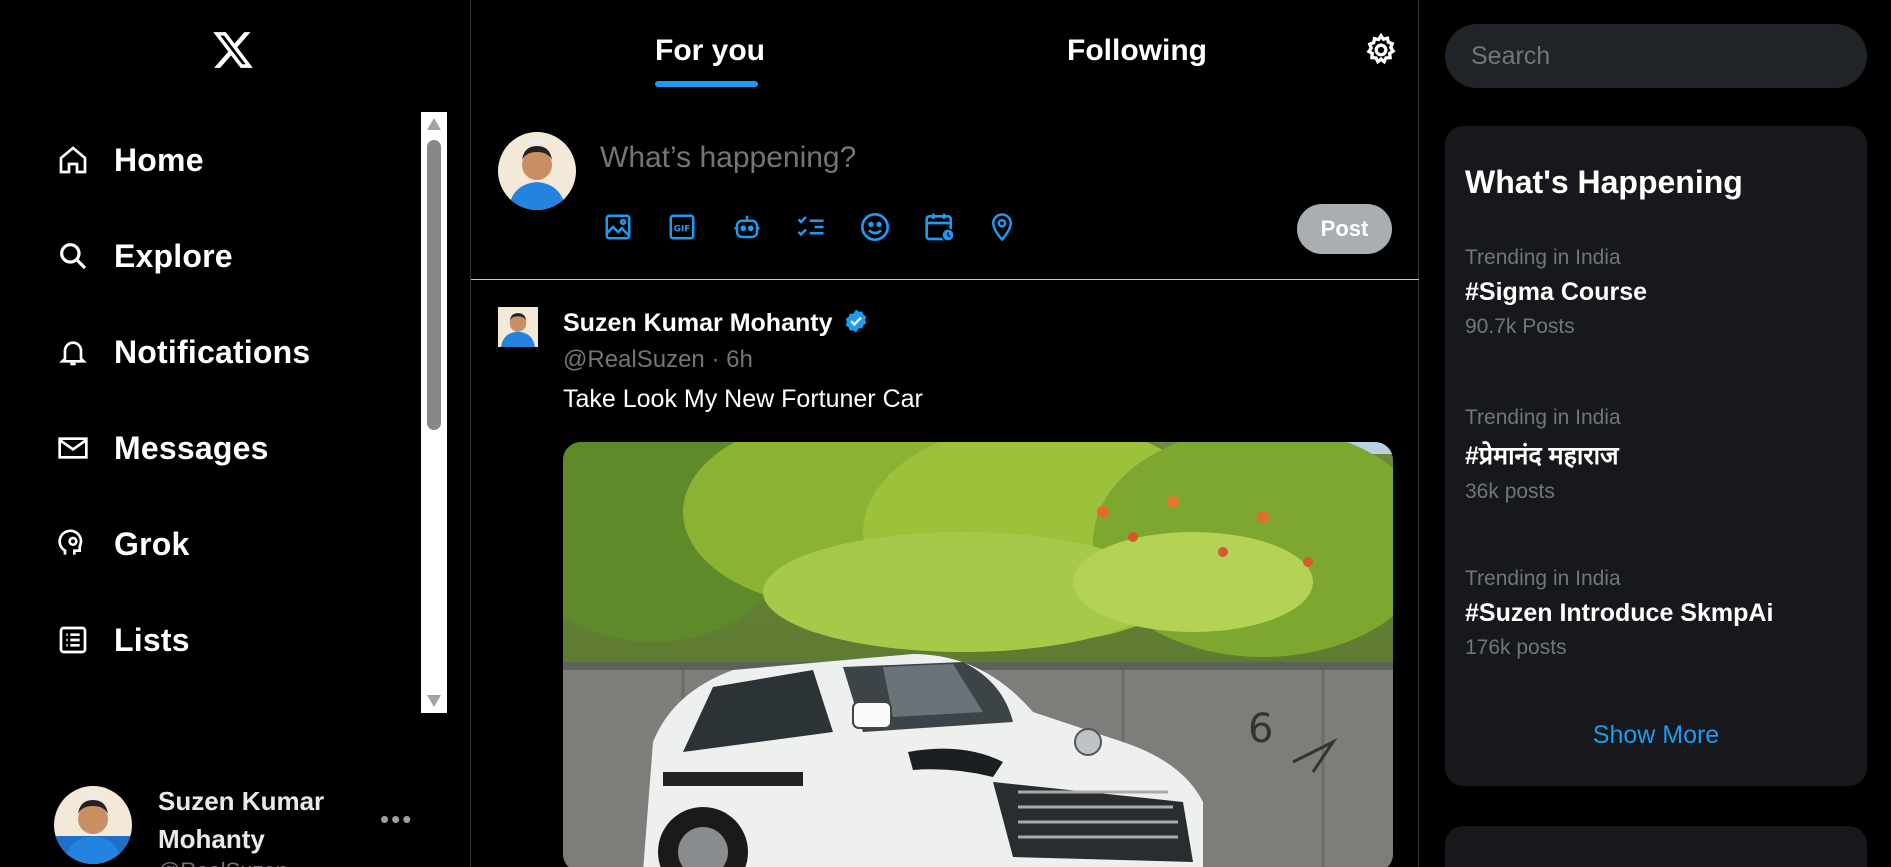 The height and width of the screenshot is (867, 1891). Describe the element at coordinates (706, 84) in the screenshot. I see `active-tab-indicator` at that location.